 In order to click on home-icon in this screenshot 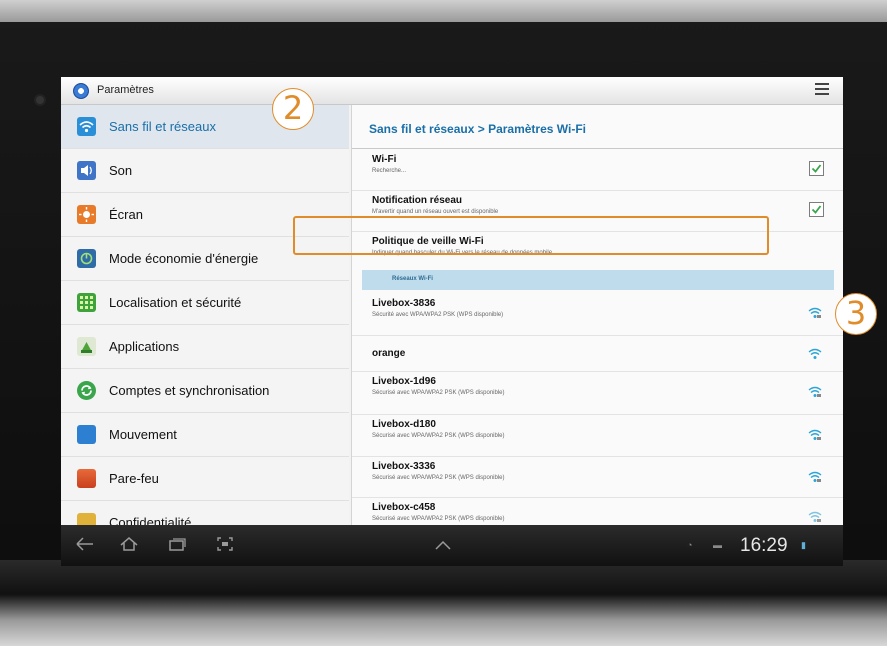, I will do `click(129, 544)`.